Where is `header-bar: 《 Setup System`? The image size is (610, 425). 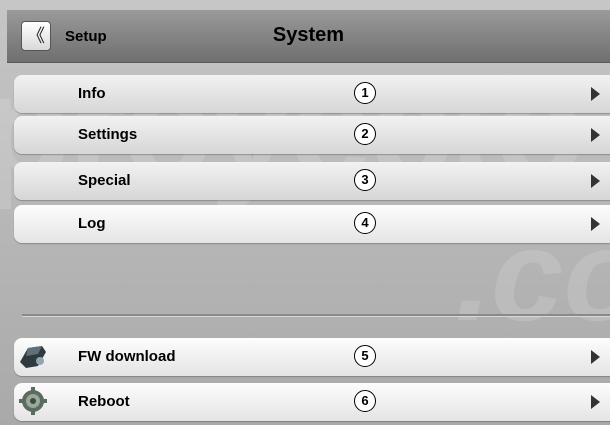 header-bar: 《 Setup System is located at coordinates (308, 36).